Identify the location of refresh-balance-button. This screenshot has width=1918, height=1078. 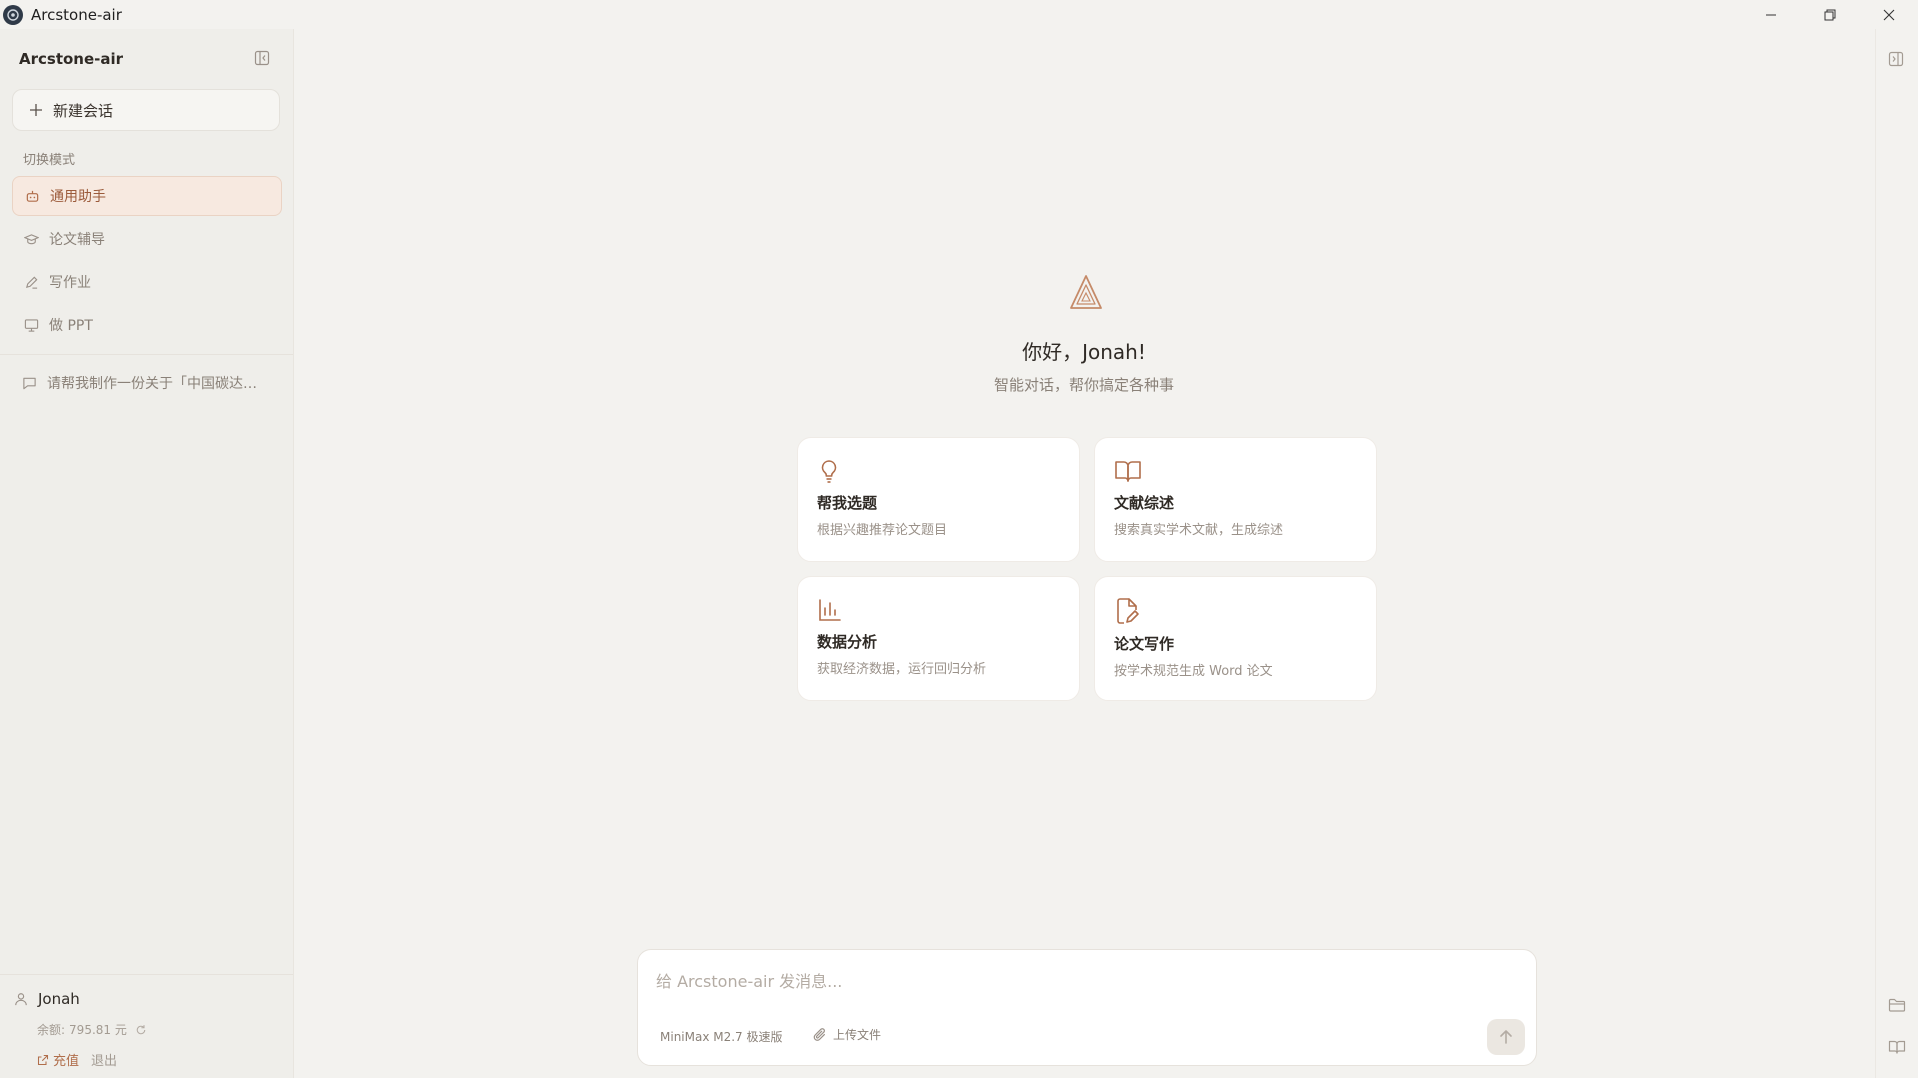
(141, 1030).